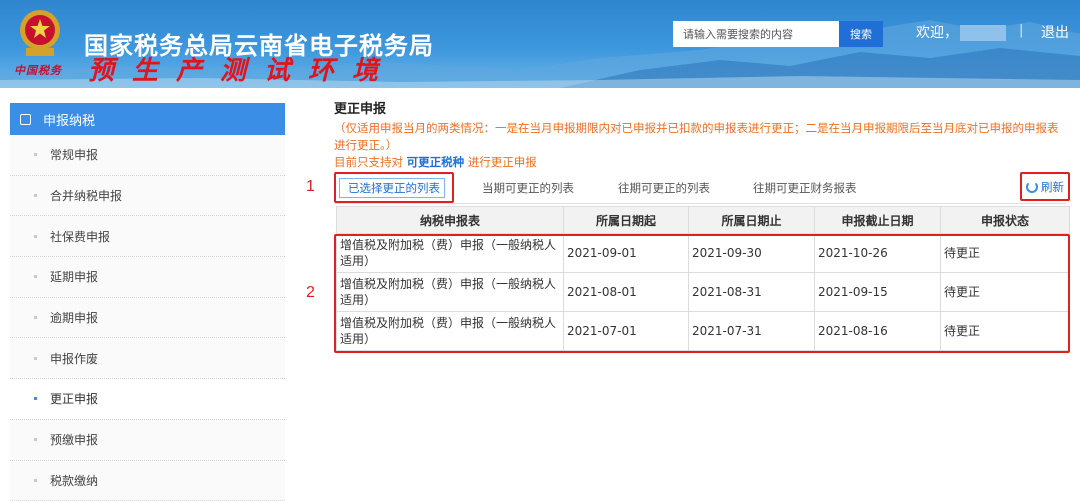 This screenshot has height=501, width=1080. What do you see at coordinates (69, 119) in the screenshot?
I see `sidebar-title: 申报纳税` at bounding box center [69, 119].